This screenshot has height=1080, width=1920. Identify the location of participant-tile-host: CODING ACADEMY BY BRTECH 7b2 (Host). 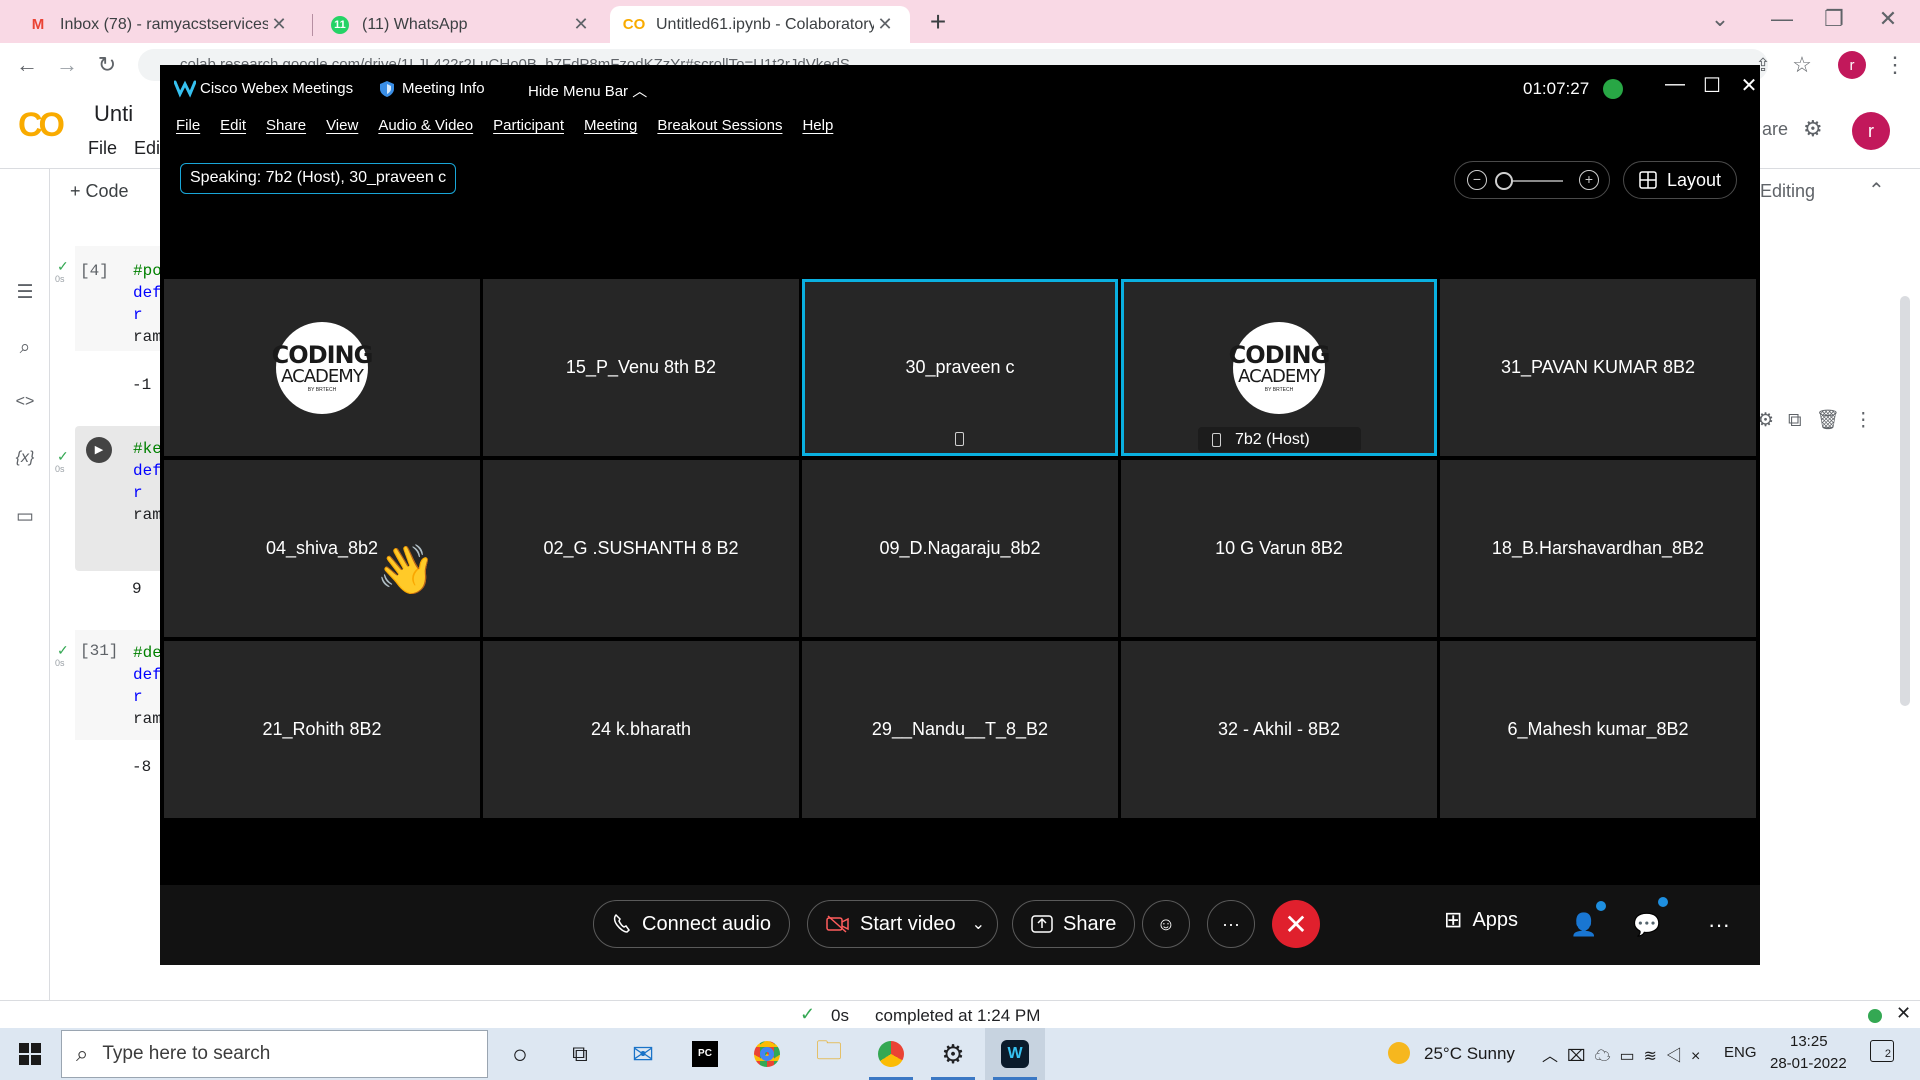
(1279, 367).